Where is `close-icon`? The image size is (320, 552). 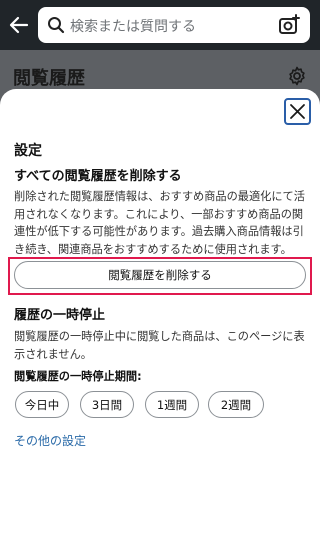
close-icon is located at coordinates (297, 111).